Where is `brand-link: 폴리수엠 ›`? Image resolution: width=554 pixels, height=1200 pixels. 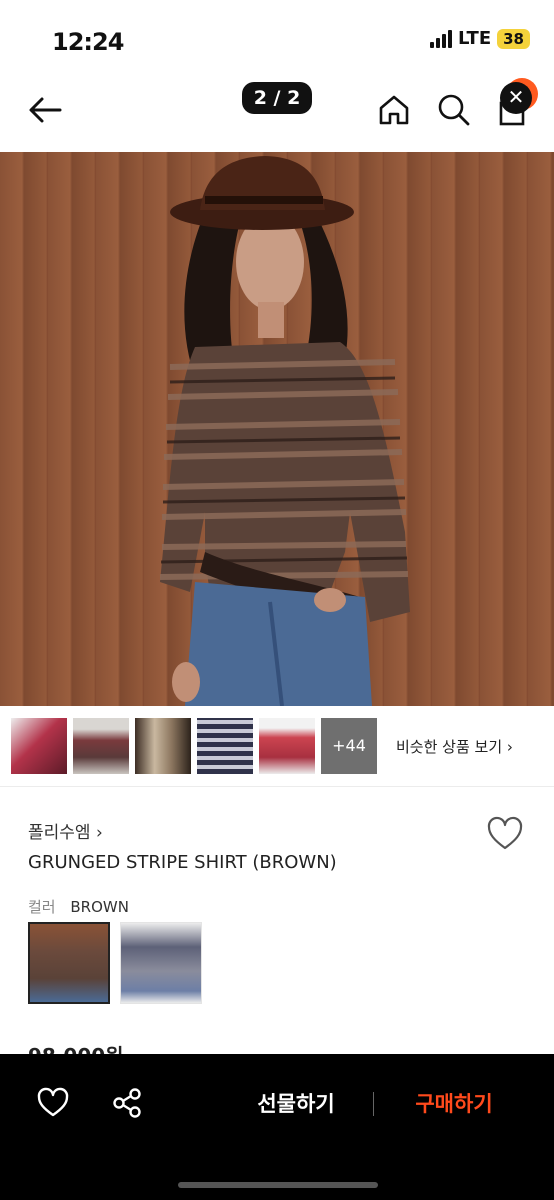 brand-link: 폴리수엠 › is located at coordinates (65, 830).